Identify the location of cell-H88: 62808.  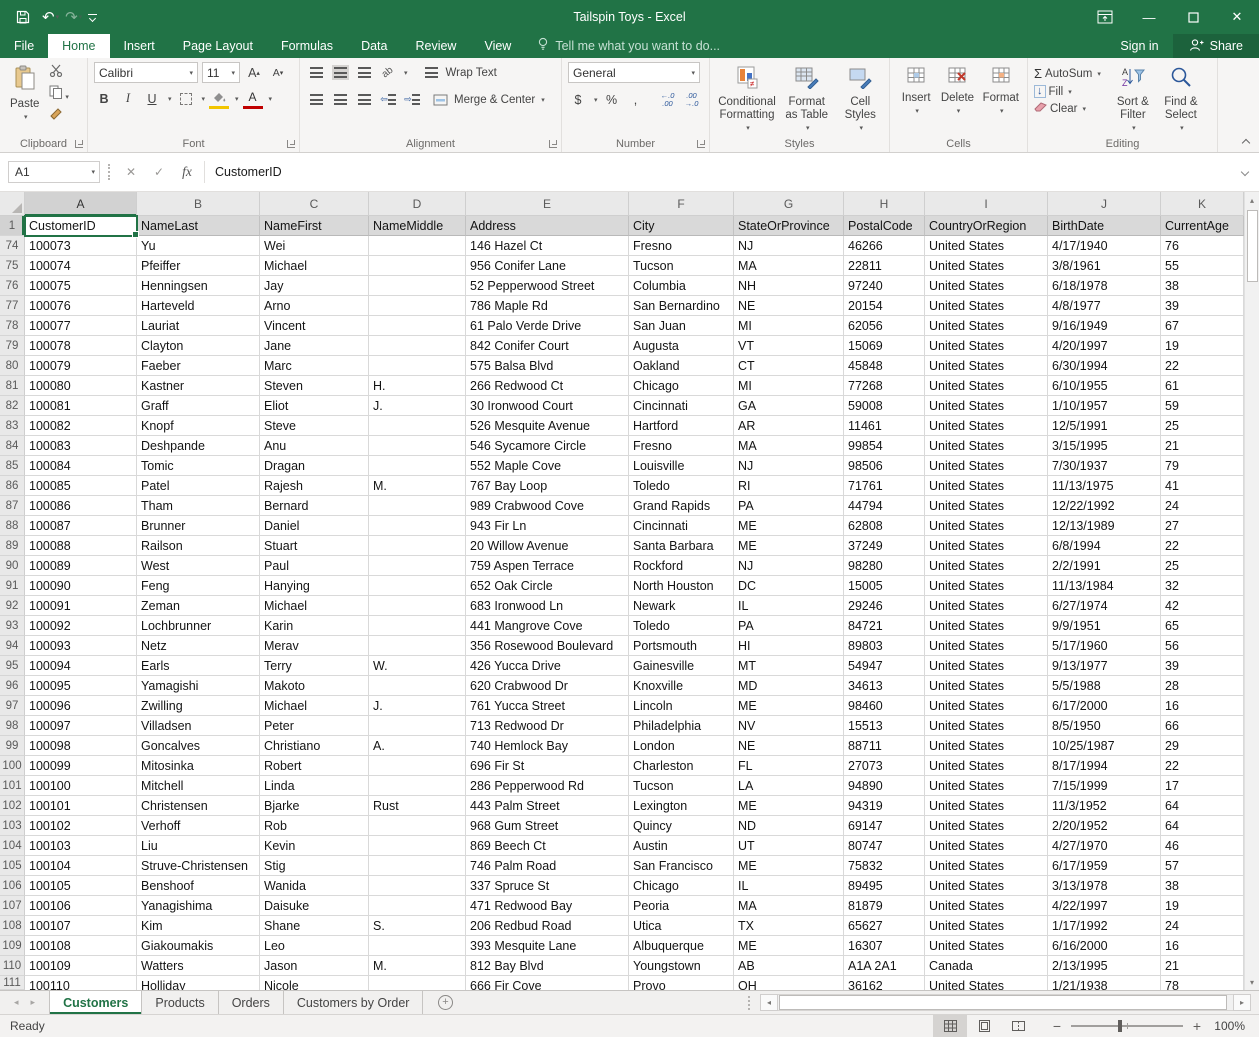
(884, 526).